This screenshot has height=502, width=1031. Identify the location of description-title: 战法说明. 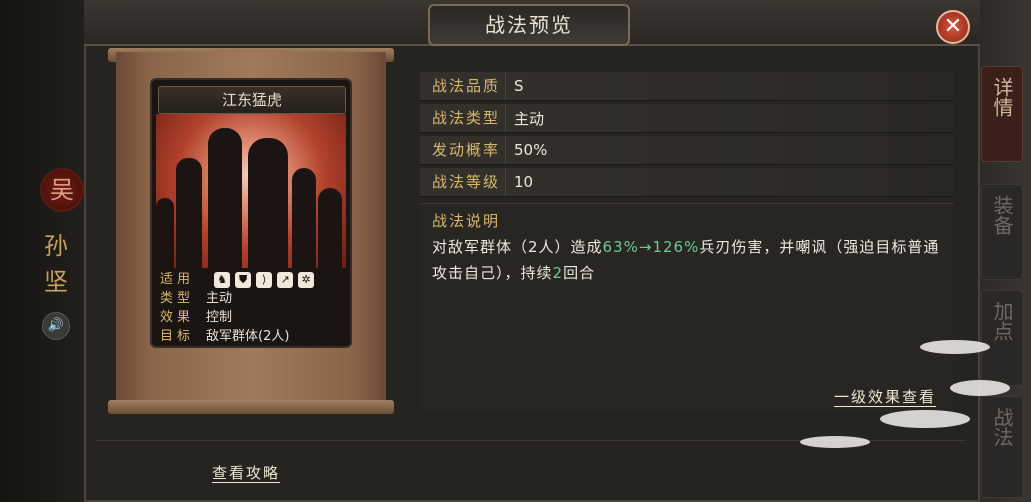
(466, 221).